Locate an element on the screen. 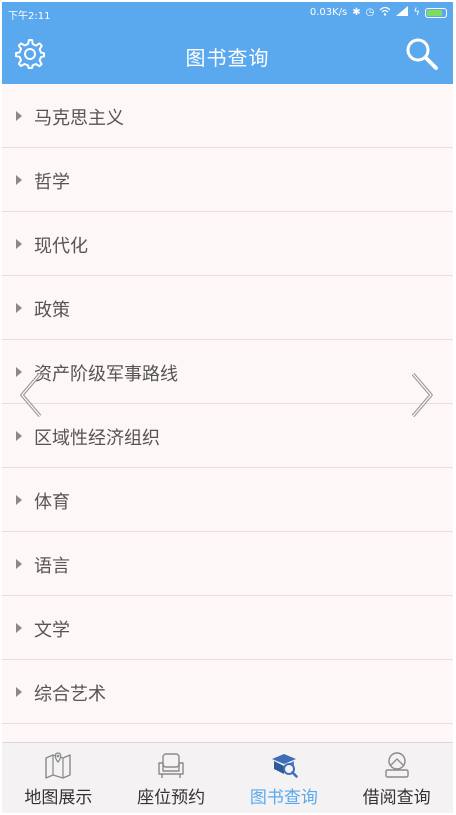 This screenshot has height=815, width=456. next-button is located at coordinates (422, 395).